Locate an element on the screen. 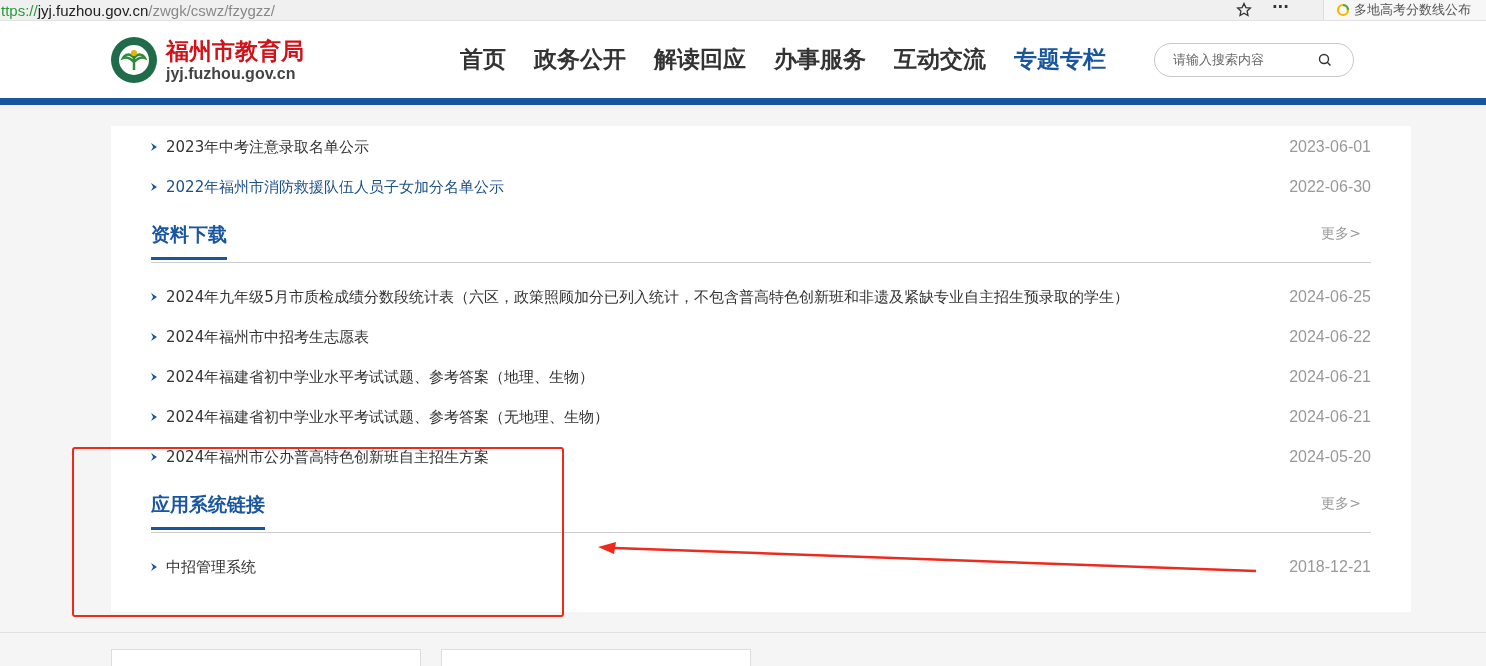  date-text: 2024-06-25 is located at coordinates (1330, 297).